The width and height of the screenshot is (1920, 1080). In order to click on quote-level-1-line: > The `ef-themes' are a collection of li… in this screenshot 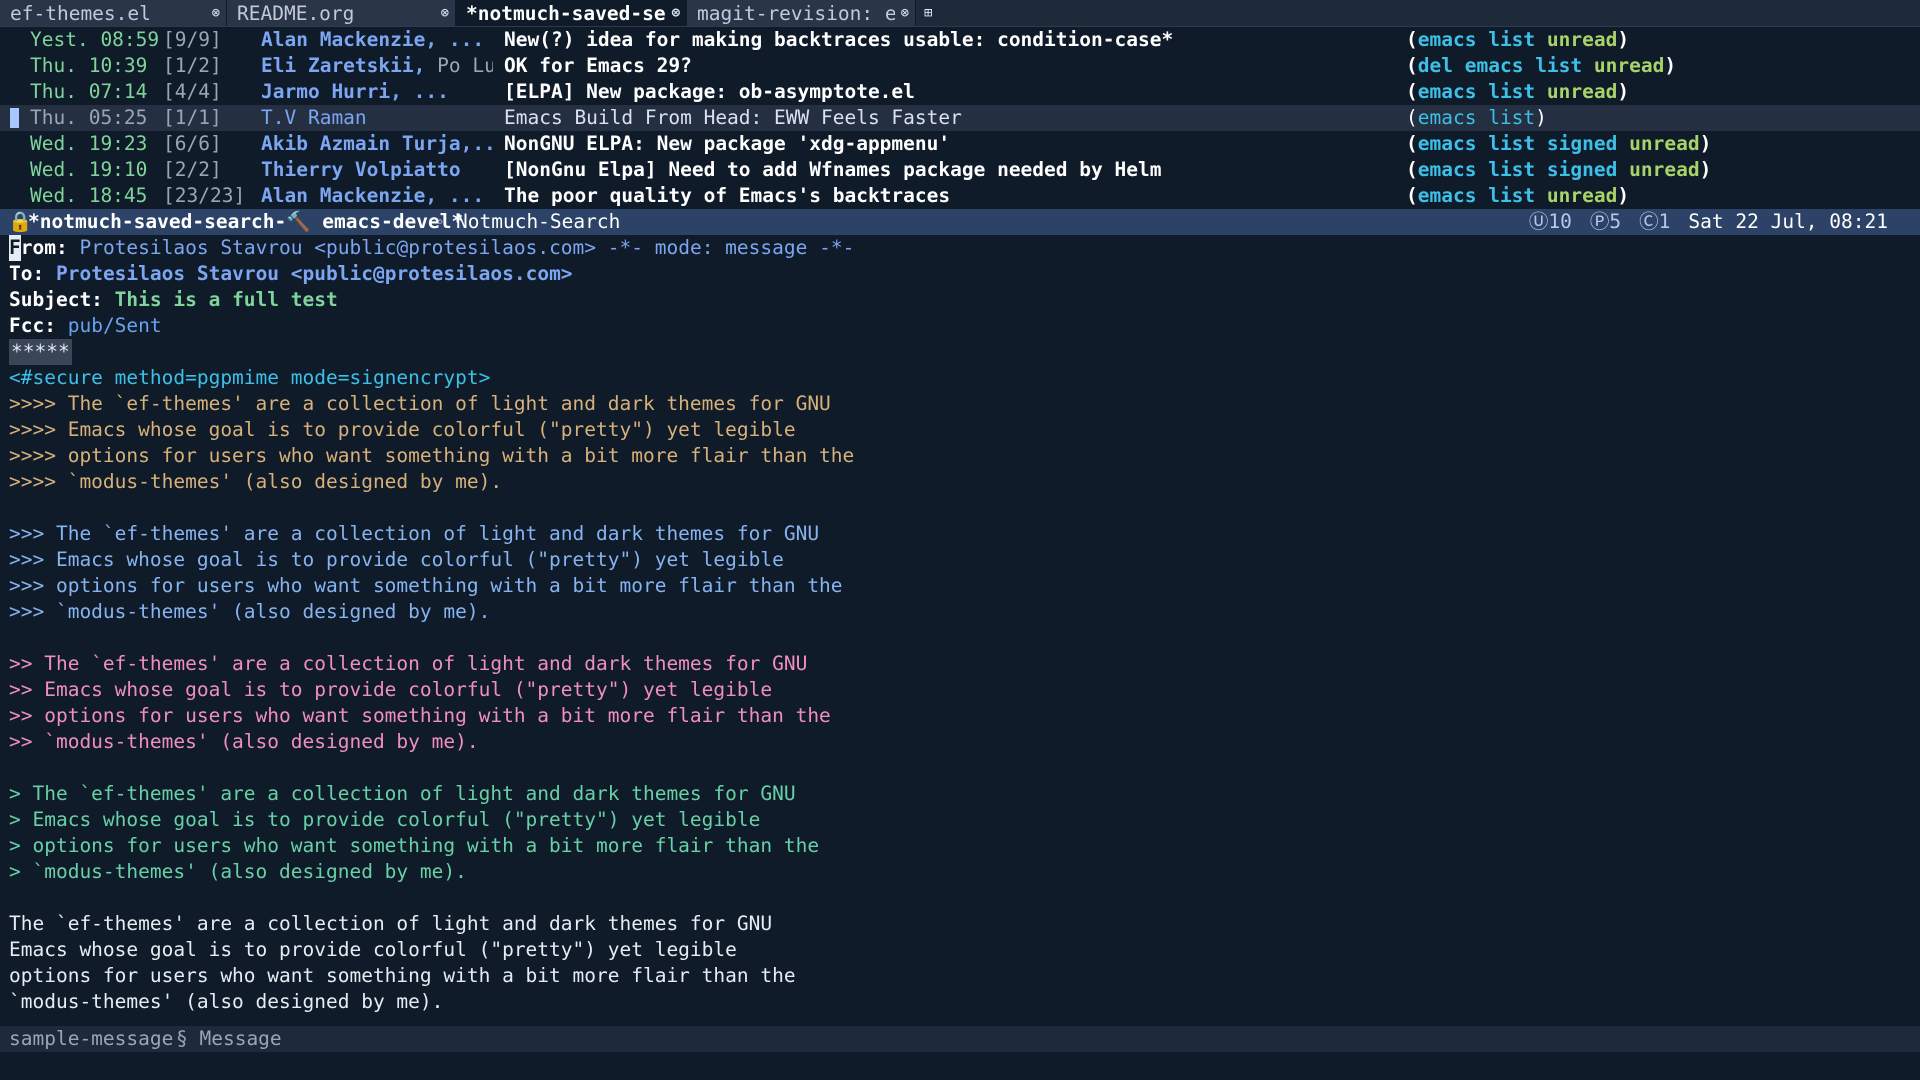, I will do `click(402, 793)`.